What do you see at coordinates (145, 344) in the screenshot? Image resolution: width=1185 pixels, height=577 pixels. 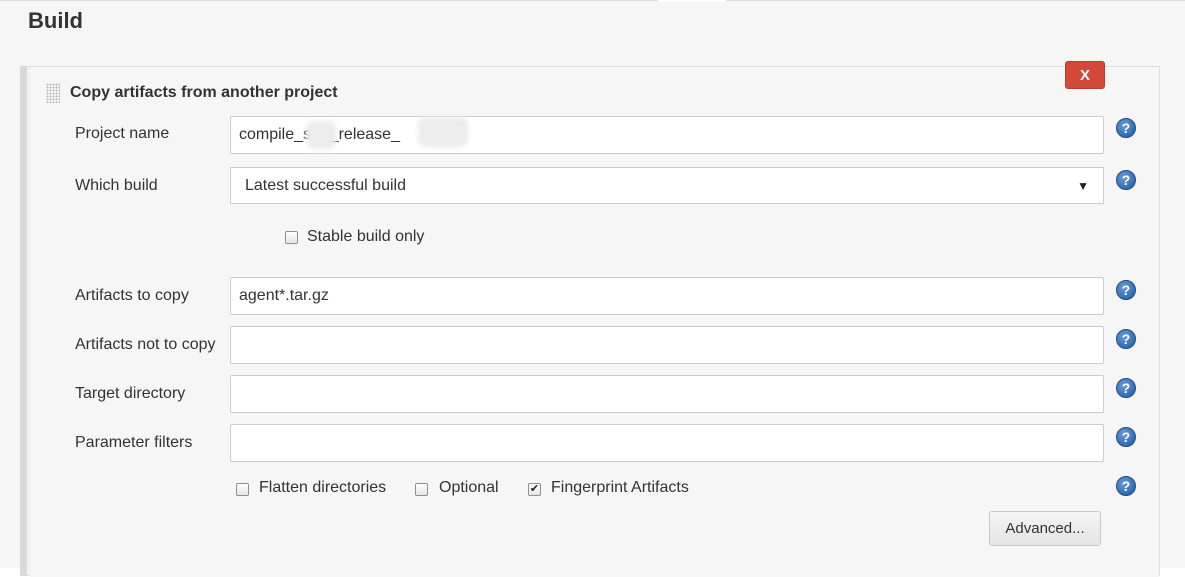 I see `artifacts-not-to-copy-label: Artifacts not to copy` at bounding box center [145, 344].